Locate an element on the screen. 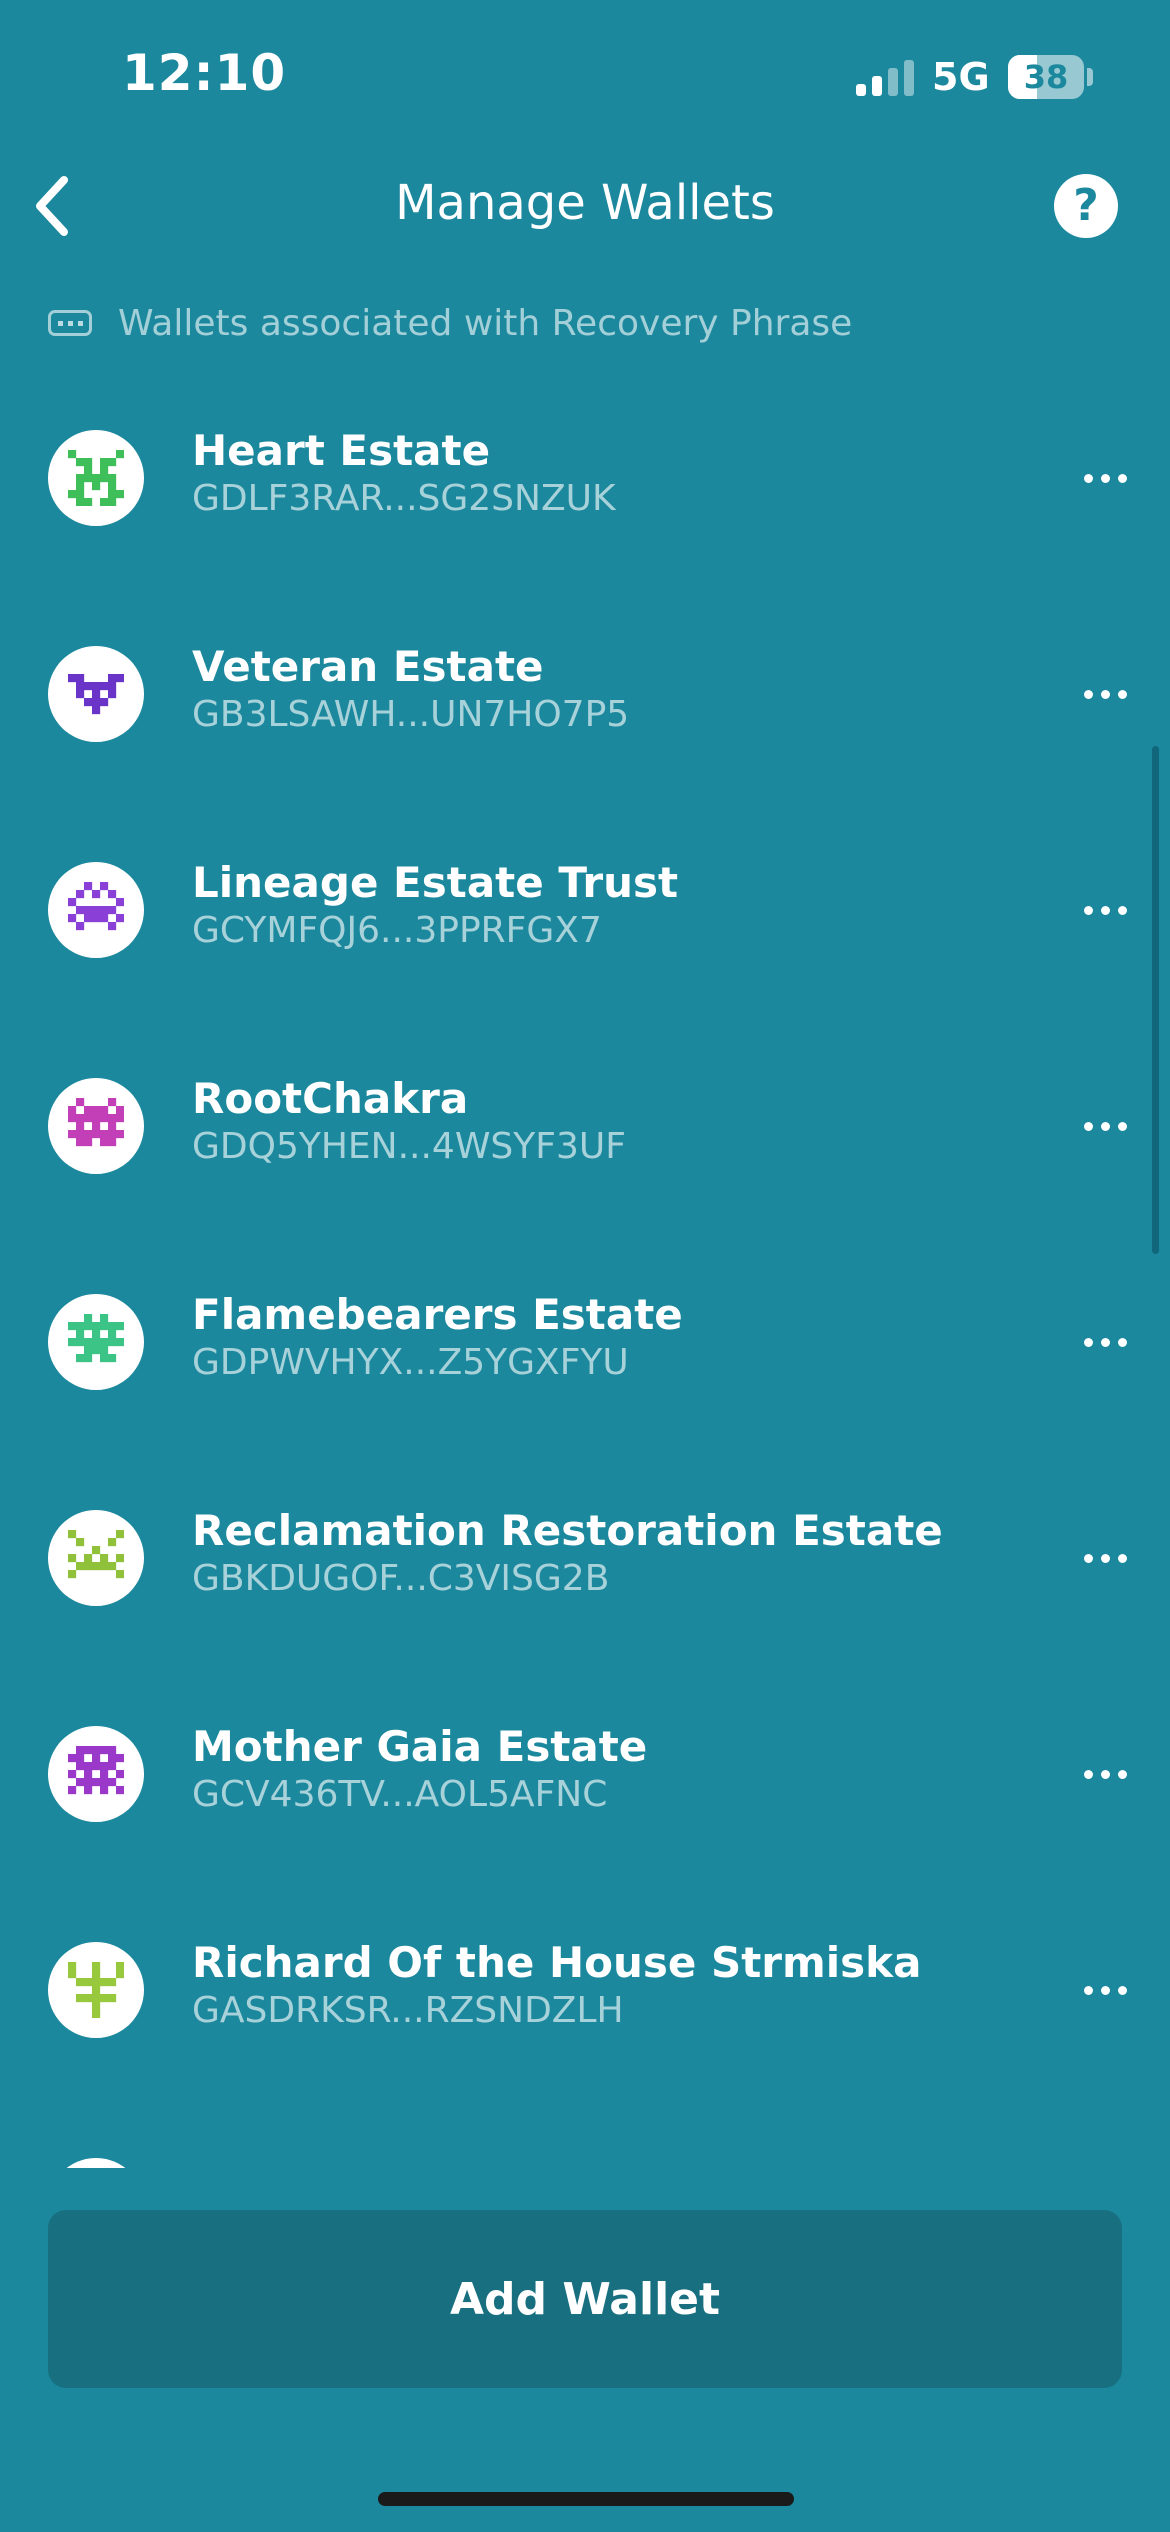 The image size is (1170, 2532). scrollbar is located at coordinates (1155, 1000).